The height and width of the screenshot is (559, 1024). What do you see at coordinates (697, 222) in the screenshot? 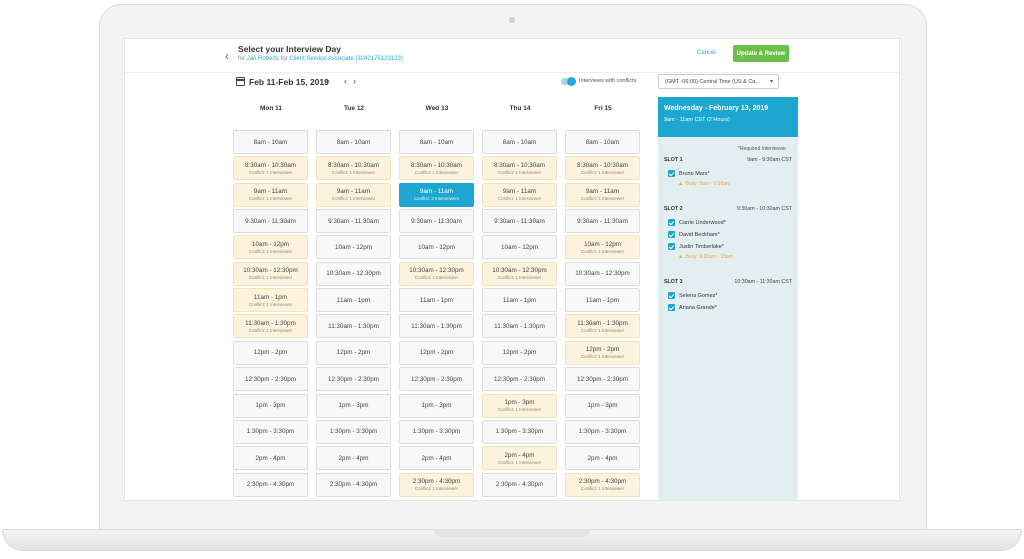
I see `interviewer-row: Carrie Underwood*` at bounding box center [697, 222].